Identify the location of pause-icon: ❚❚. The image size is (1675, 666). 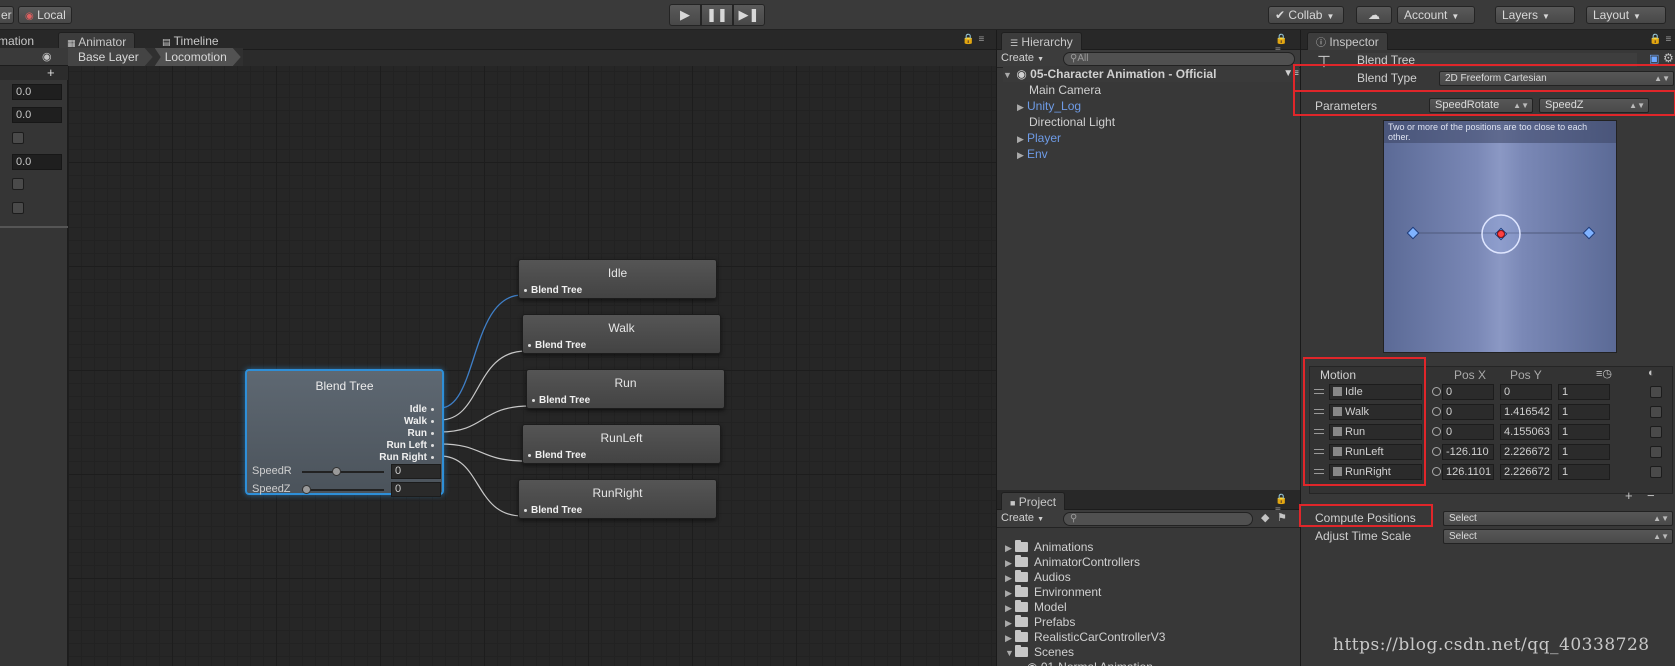
(717, 15).